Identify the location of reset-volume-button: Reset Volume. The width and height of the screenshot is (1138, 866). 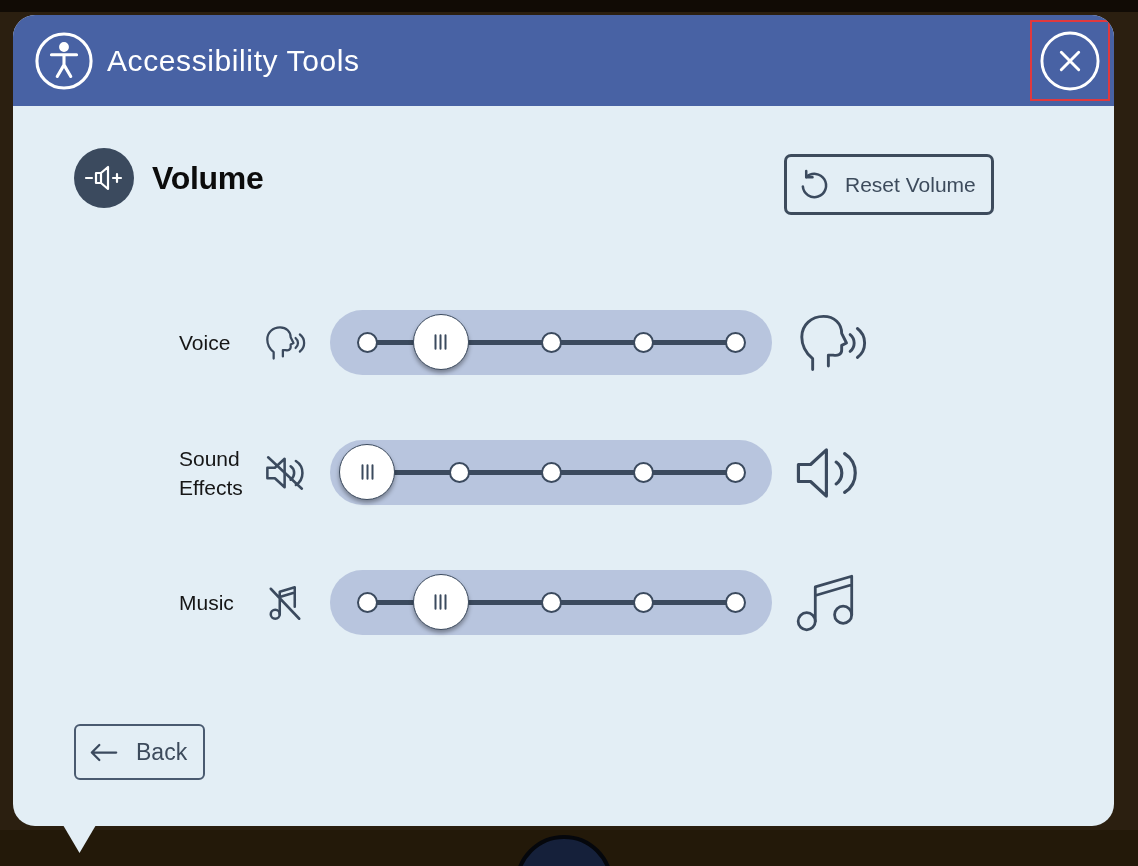
(889, 184).